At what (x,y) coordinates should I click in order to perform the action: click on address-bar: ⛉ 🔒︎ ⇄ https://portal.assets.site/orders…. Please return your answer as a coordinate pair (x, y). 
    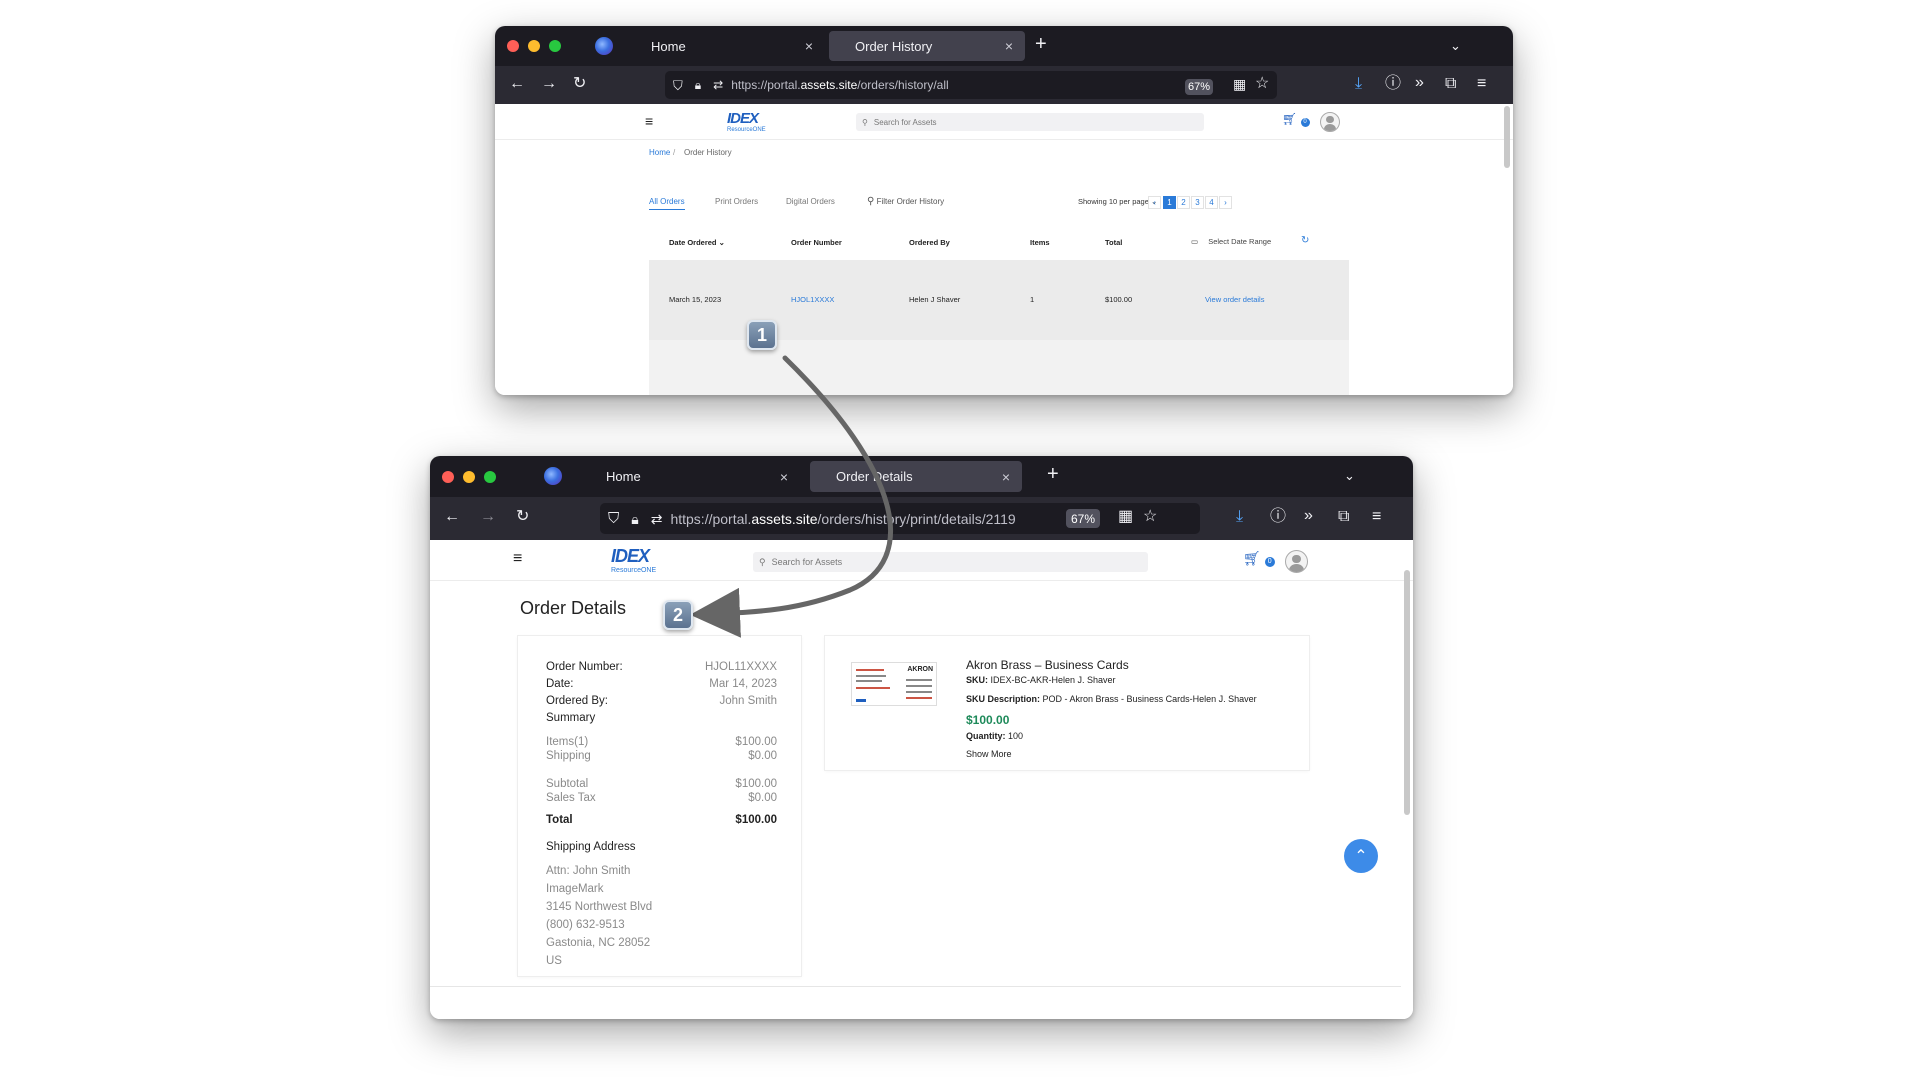
    Looking at the image, I should click on (900, 518).